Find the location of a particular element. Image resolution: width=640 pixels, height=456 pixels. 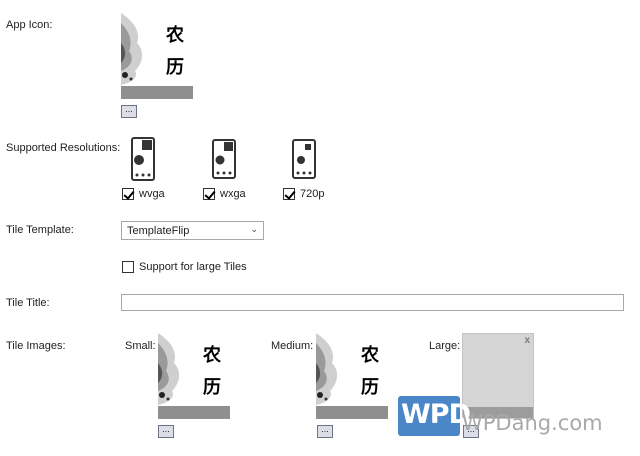

wxga-checkbox is located at coordinates (209, 194).